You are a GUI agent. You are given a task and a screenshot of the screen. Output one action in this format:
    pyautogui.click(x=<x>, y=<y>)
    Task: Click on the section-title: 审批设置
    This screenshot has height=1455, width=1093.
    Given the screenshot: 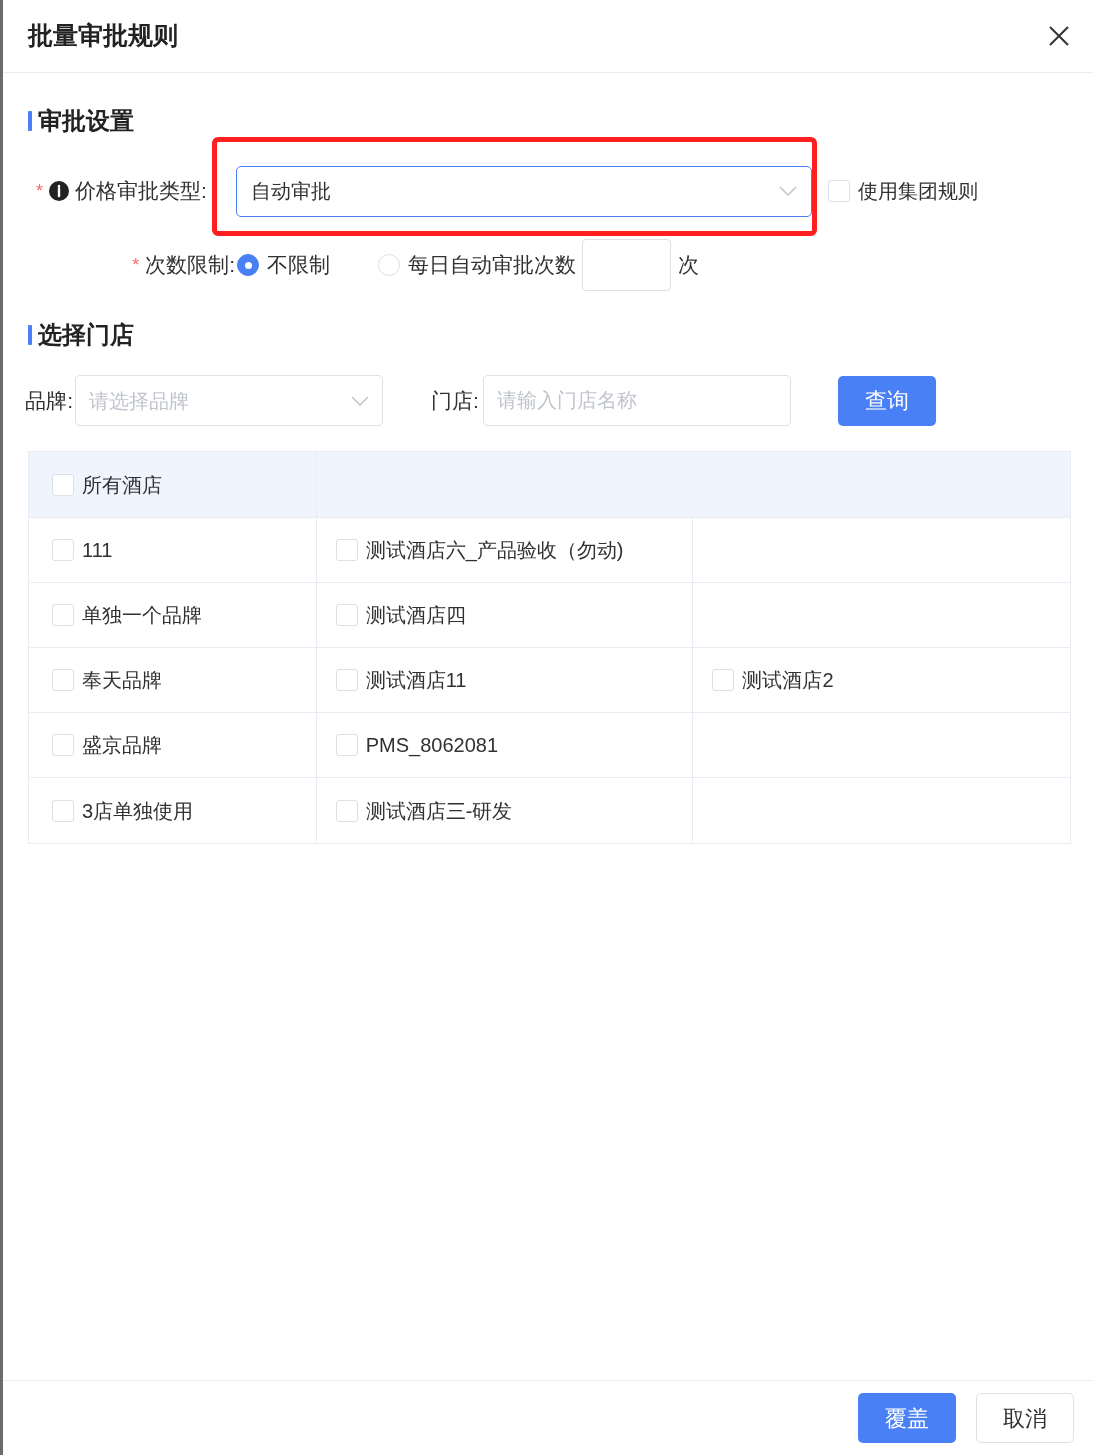 What is the action you would take?
    pyautogui.click(x=86, y=121)
    